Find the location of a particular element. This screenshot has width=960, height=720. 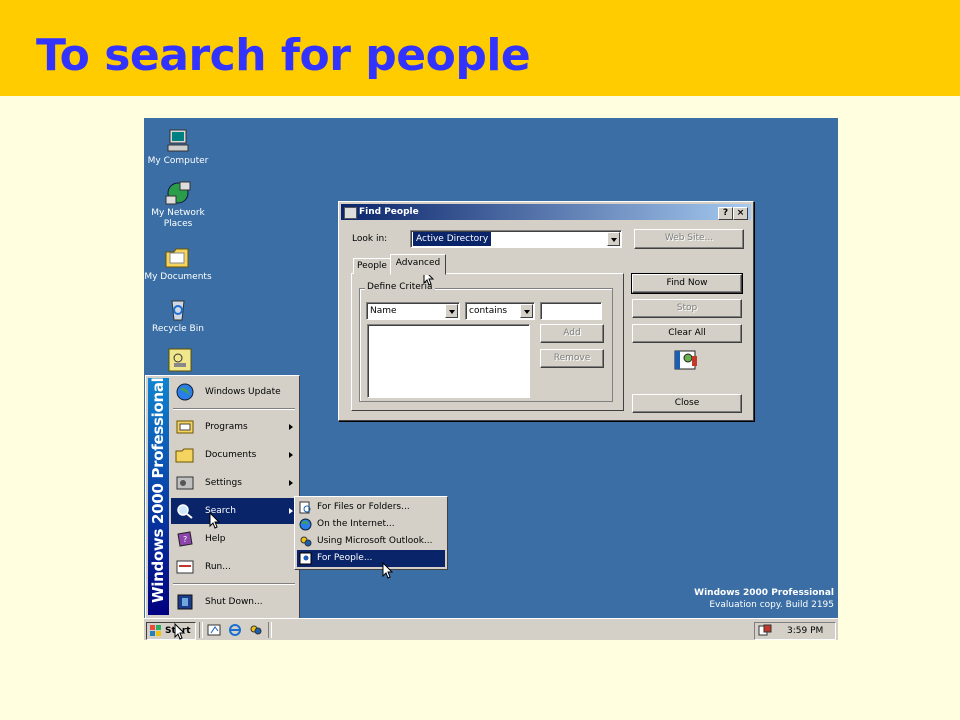

shutdown-icon is located at coordinates (185, 602).